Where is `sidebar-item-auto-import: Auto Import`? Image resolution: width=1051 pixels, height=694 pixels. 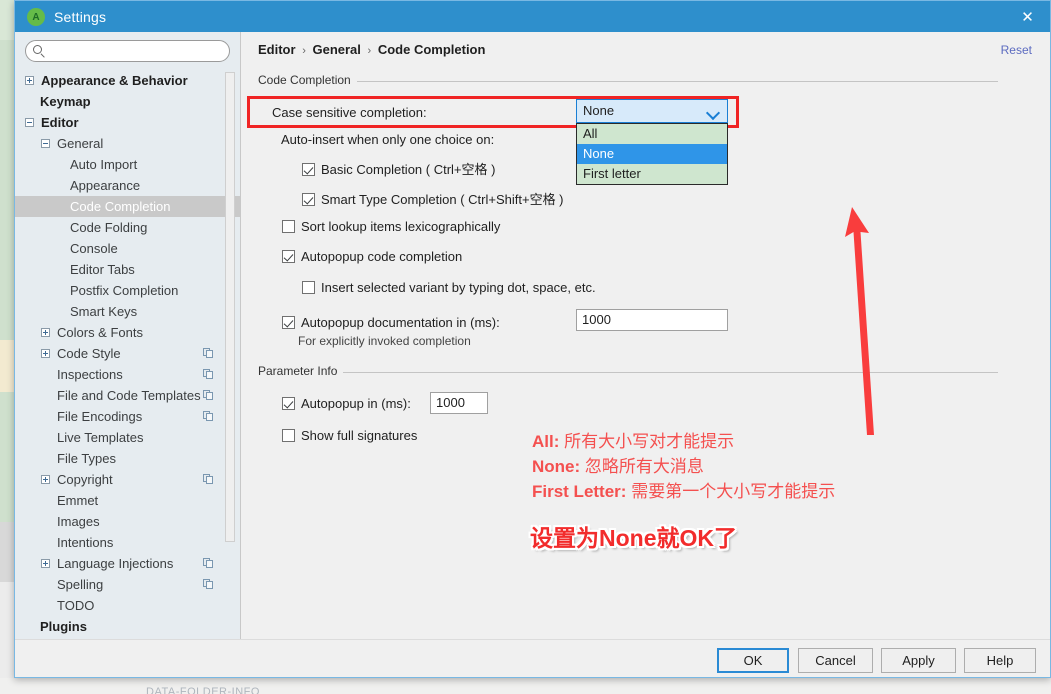
sidebar-item-auto-import: Auto Import is located at coordinates (127, 164).